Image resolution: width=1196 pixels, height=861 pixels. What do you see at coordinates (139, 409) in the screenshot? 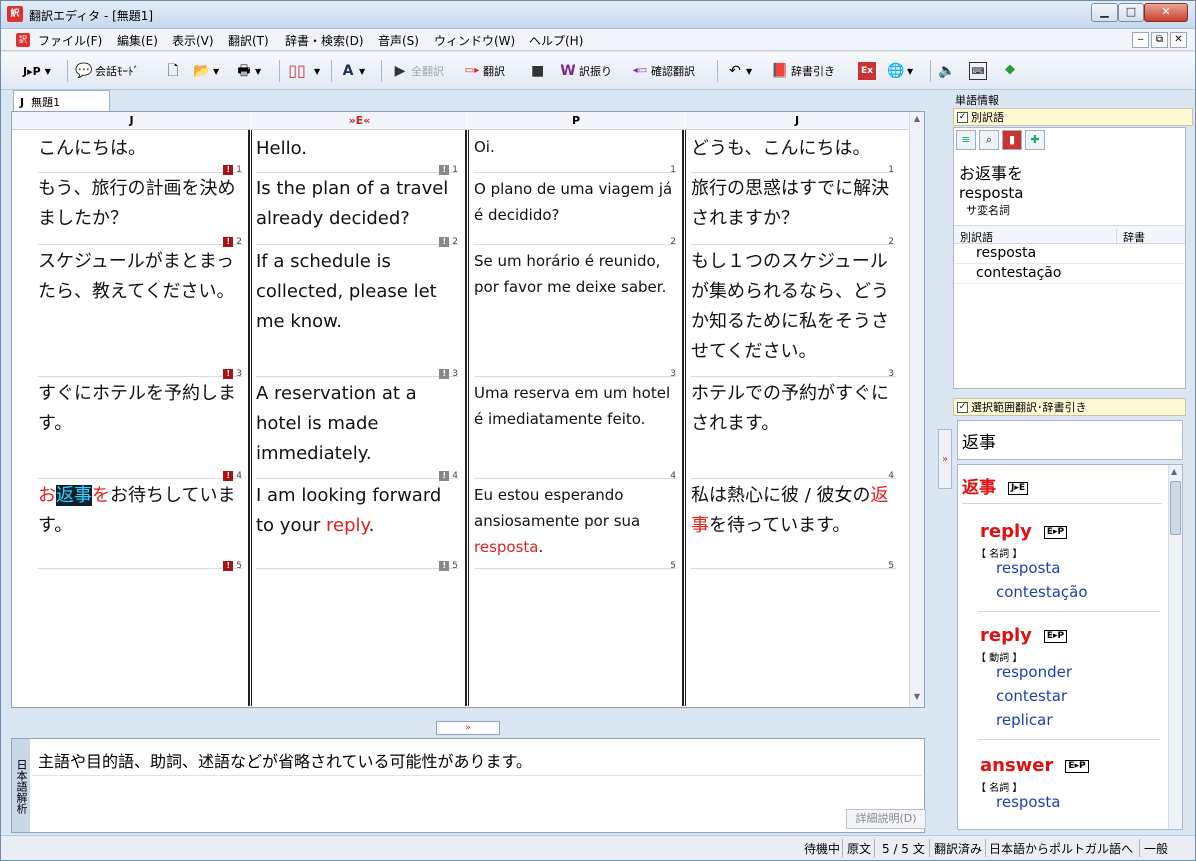
I see `source-sentence: すぐにホテルを予約します。` at bounding box center [139, 409].